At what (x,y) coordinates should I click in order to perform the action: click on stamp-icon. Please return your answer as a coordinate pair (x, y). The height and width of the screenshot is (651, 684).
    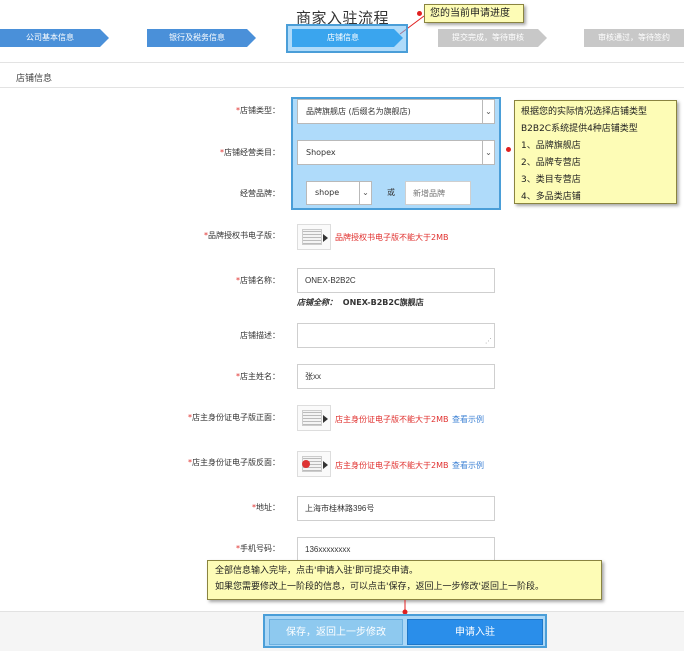
    Looking at the image, I should click on (306, 464).